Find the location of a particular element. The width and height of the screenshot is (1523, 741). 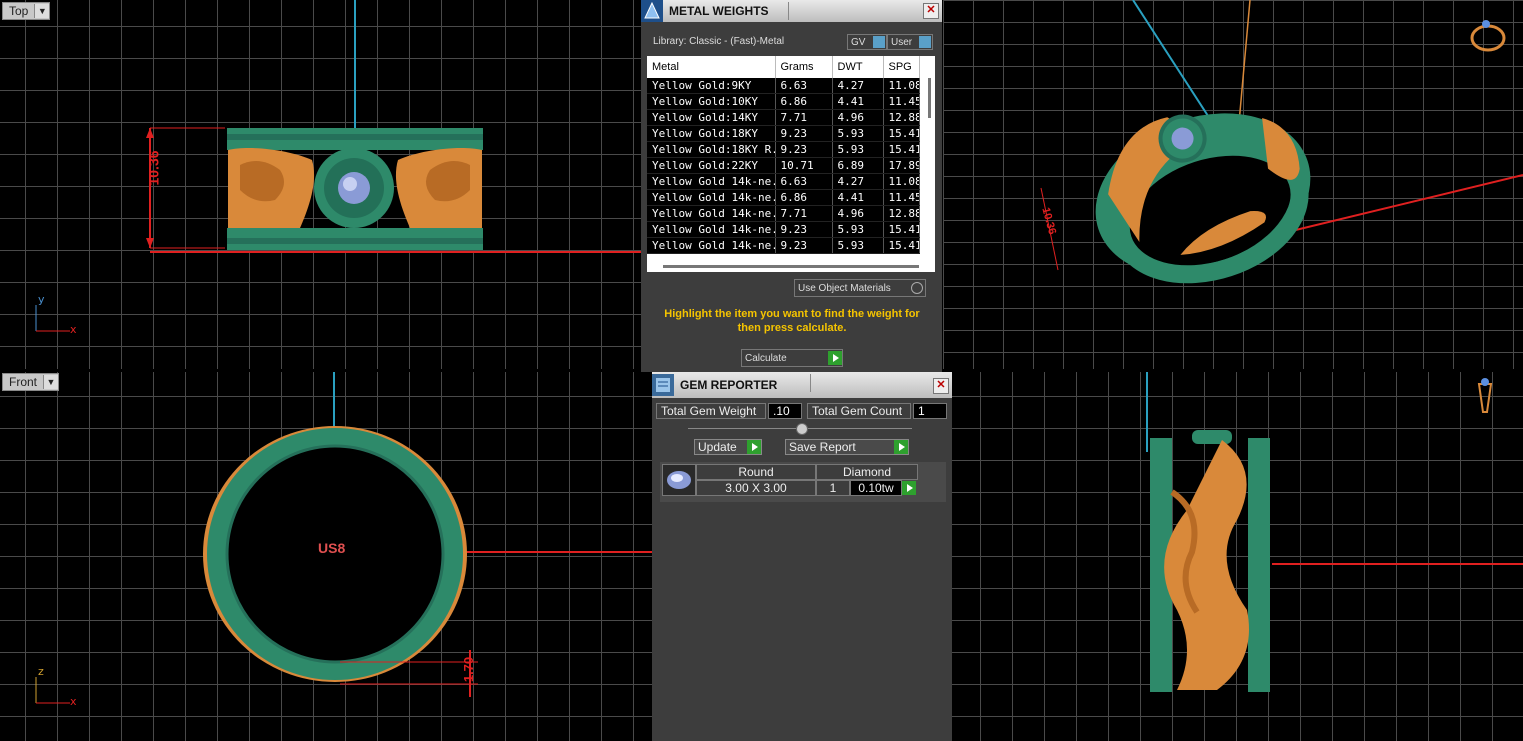

panel-title: METAL WEIGHTS is located at coordinates (719, 11).